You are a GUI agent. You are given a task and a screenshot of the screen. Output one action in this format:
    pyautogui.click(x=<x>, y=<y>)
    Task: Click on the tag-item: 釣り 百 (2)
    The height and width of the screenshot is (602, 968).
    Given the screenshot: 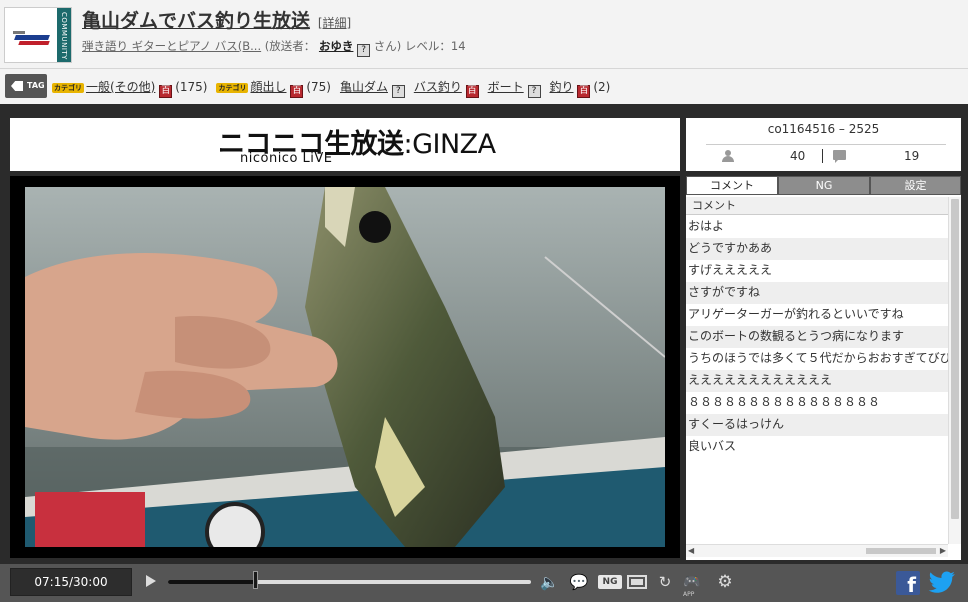 What is the action you would take?
    pyautogui.click(x=580, y=88)
    